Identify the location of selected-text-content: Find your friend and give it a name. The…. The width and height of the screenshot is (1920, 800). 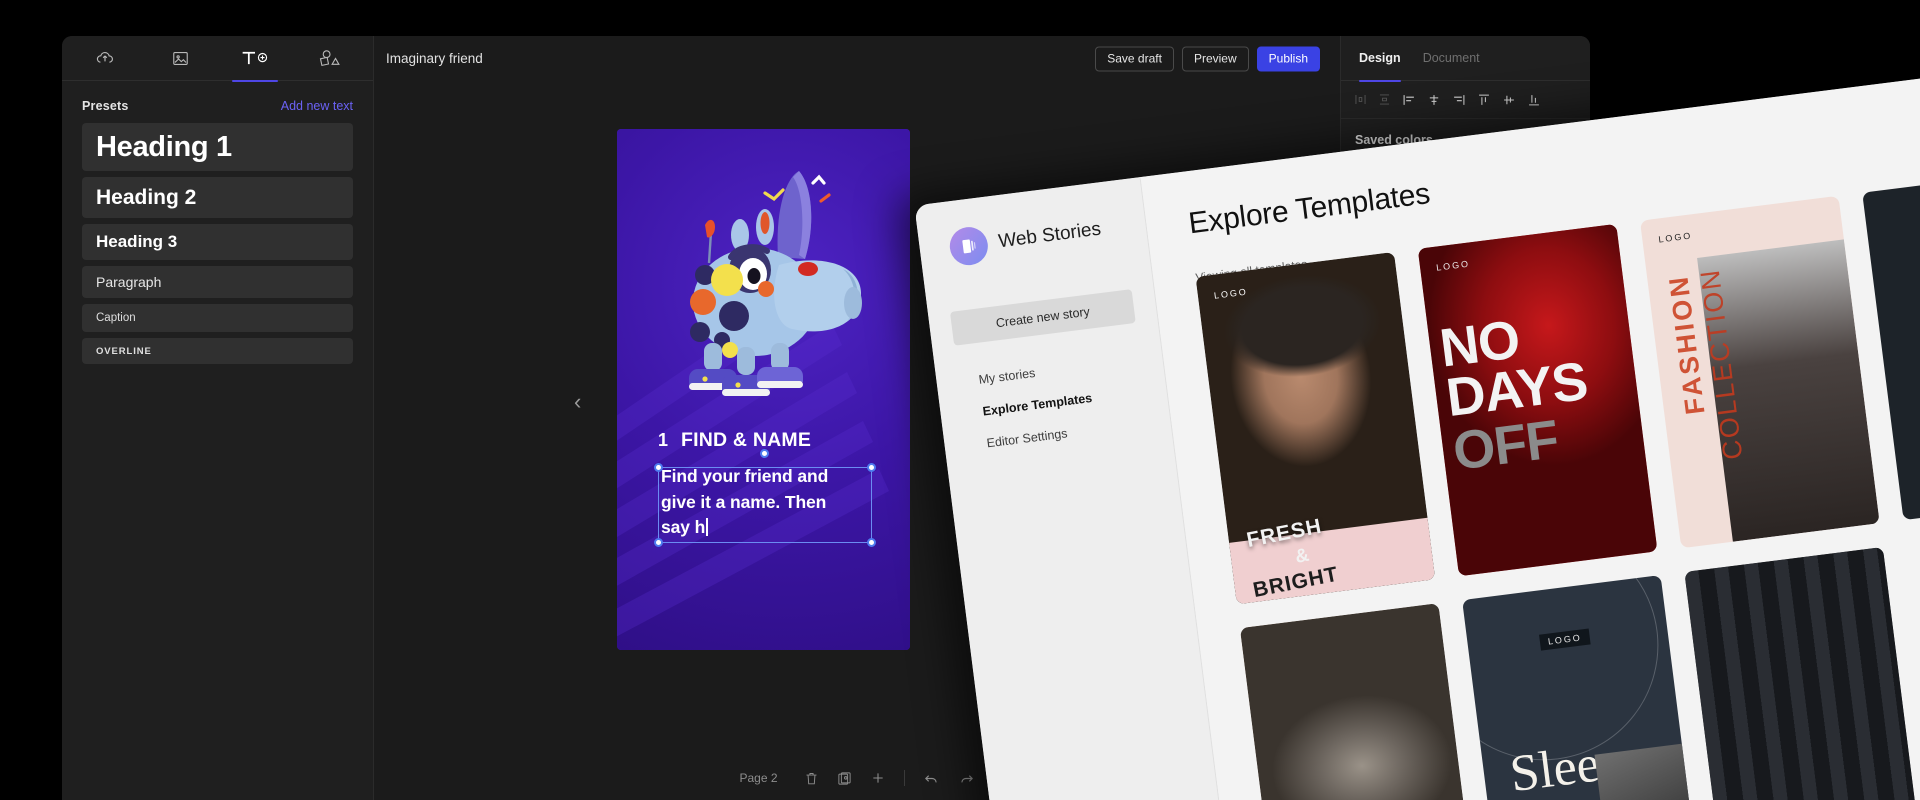
(771, 502).